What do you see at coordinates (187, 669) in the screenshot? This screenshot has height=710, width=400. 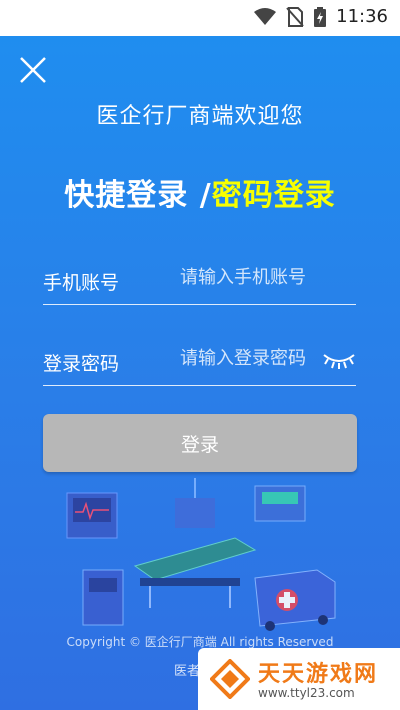 I see `agreement-link: 医者` at bounding box center [187, 669].